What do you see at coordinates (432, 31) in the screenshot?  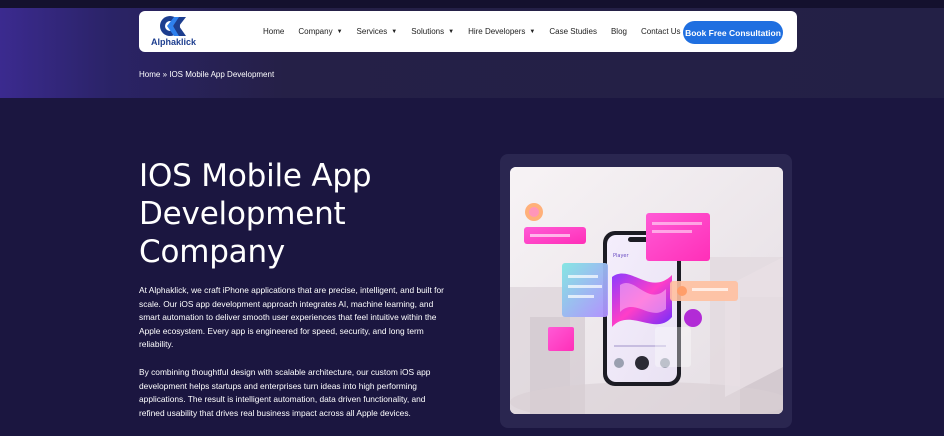 I see `nav-solutions: Solutions ▼` at bounding box center [432, 31].